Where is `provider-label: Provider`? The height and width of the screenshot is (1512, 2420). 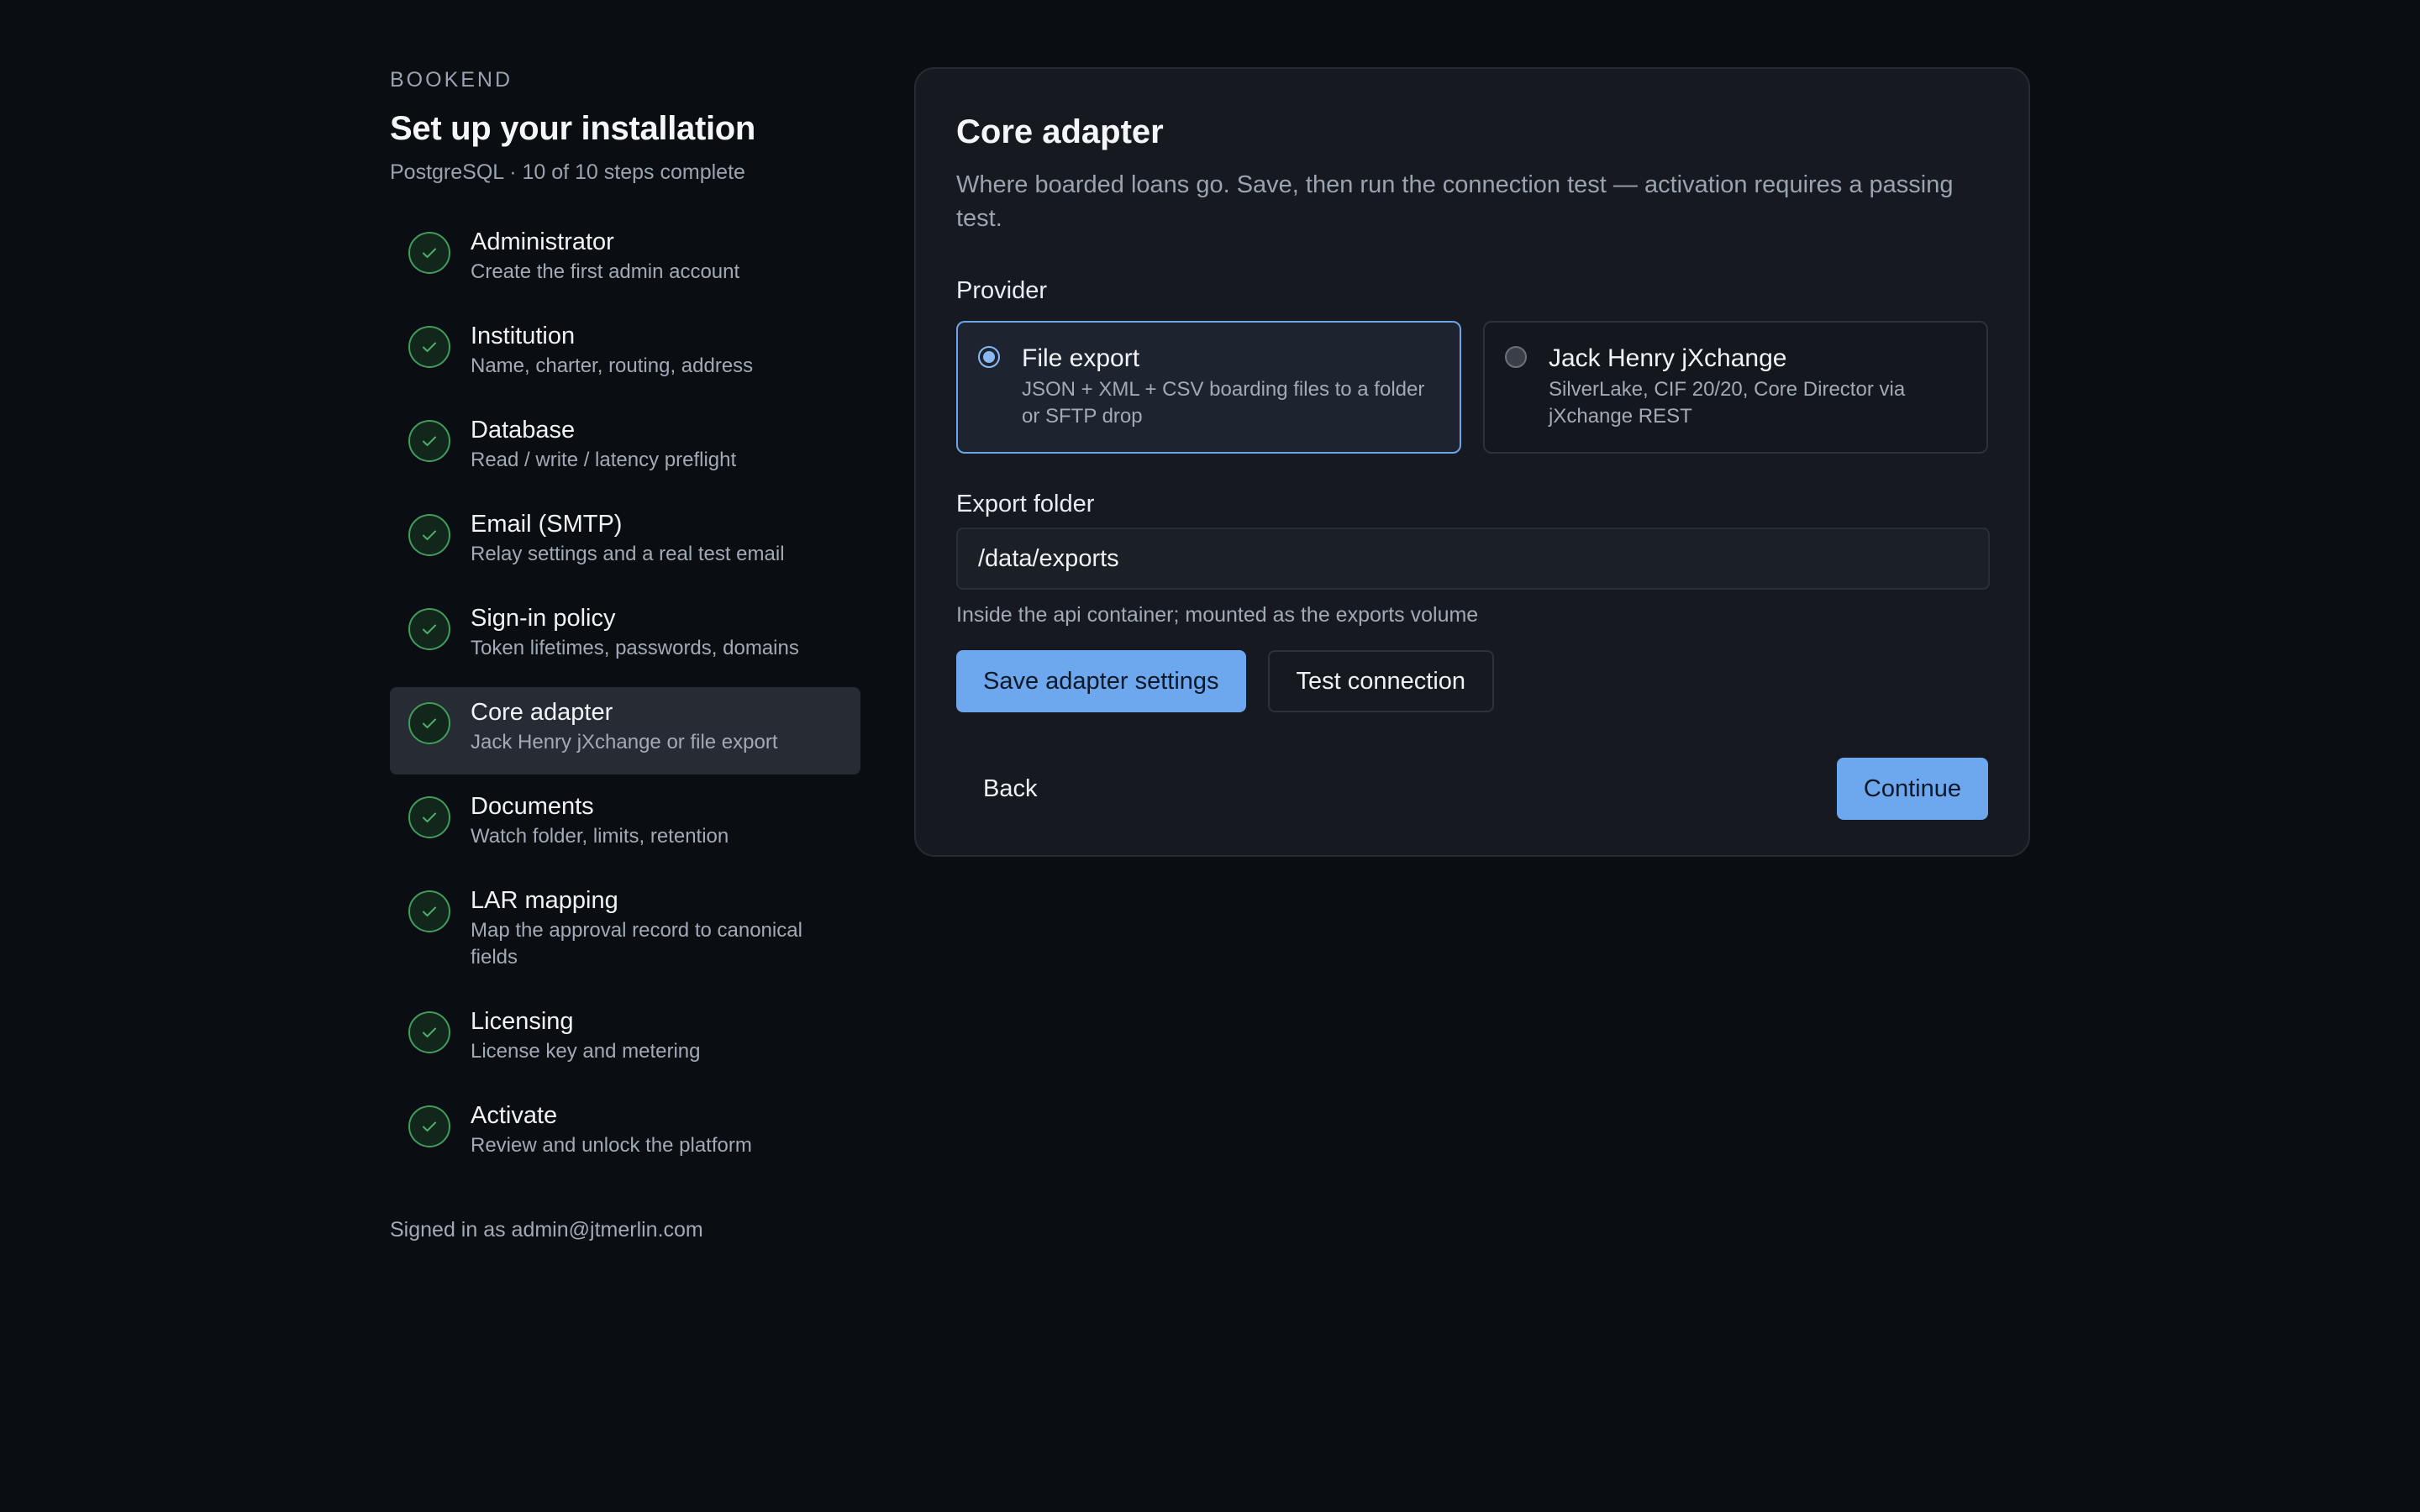 provider-label: Provider is located at coordinates (1001, 290).